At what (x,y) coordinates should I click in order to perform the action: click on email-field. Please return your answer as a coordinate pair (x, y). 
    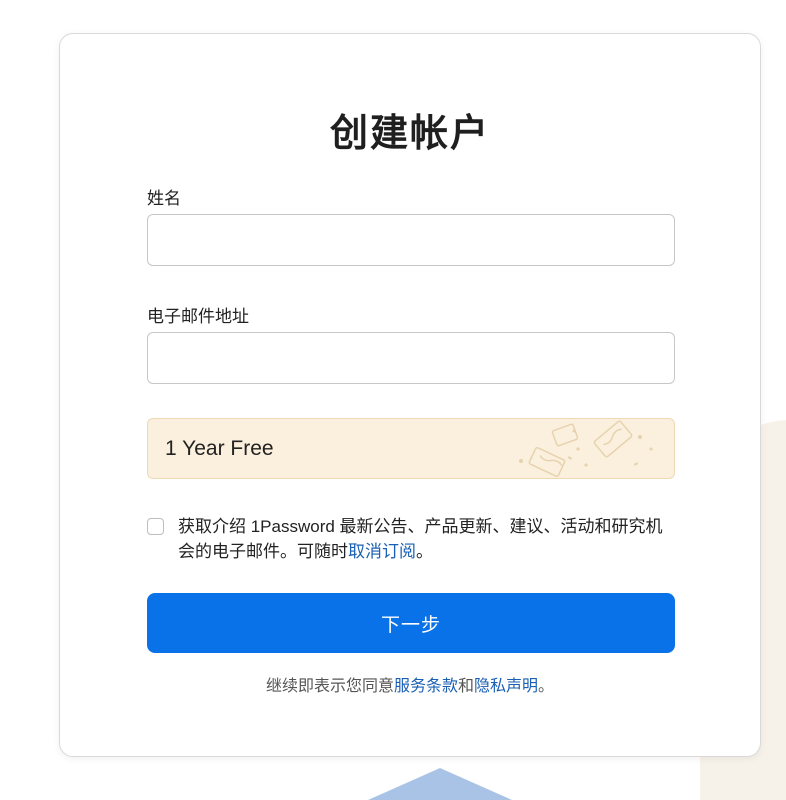
    Looking at the image, I should click on (411, 358).